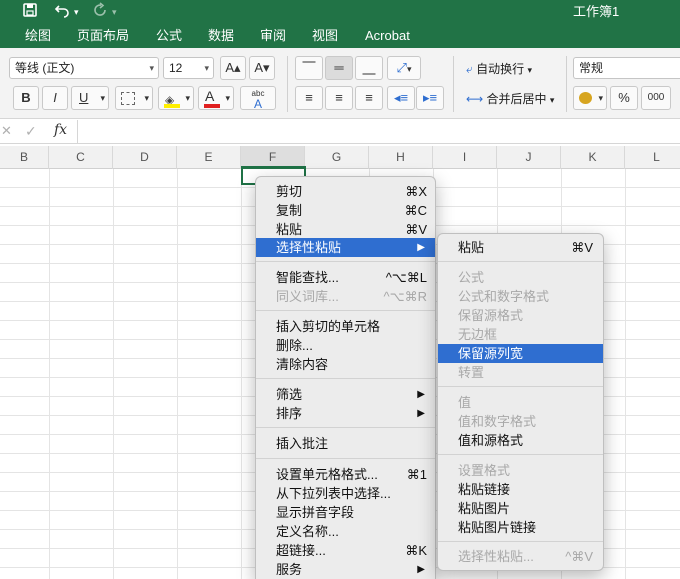 The image size is (680, 579). What do you see at coordinates (309, 98) in the screenshot?
I see `align-left-button: ≡` at bounding box center [309, 98].